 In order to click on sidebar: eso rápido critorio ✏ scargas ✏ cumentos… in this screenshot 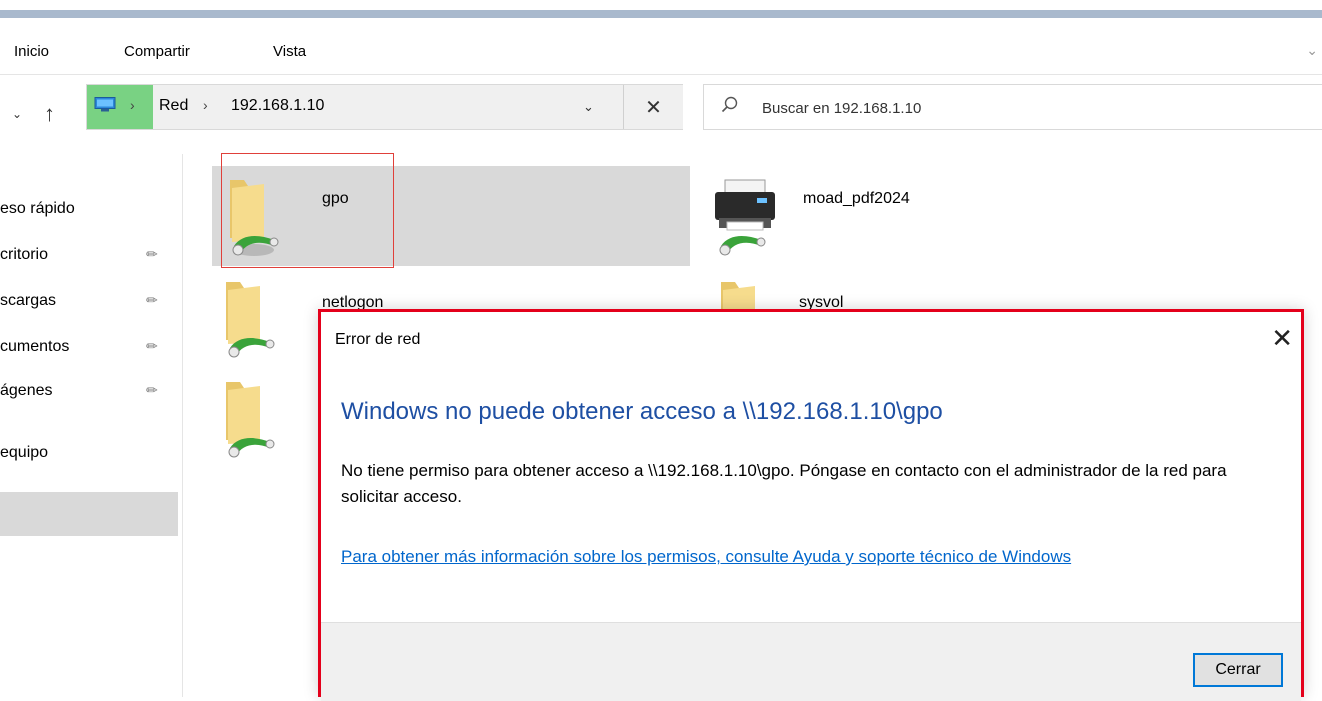, I will do `click(91, 425)`.